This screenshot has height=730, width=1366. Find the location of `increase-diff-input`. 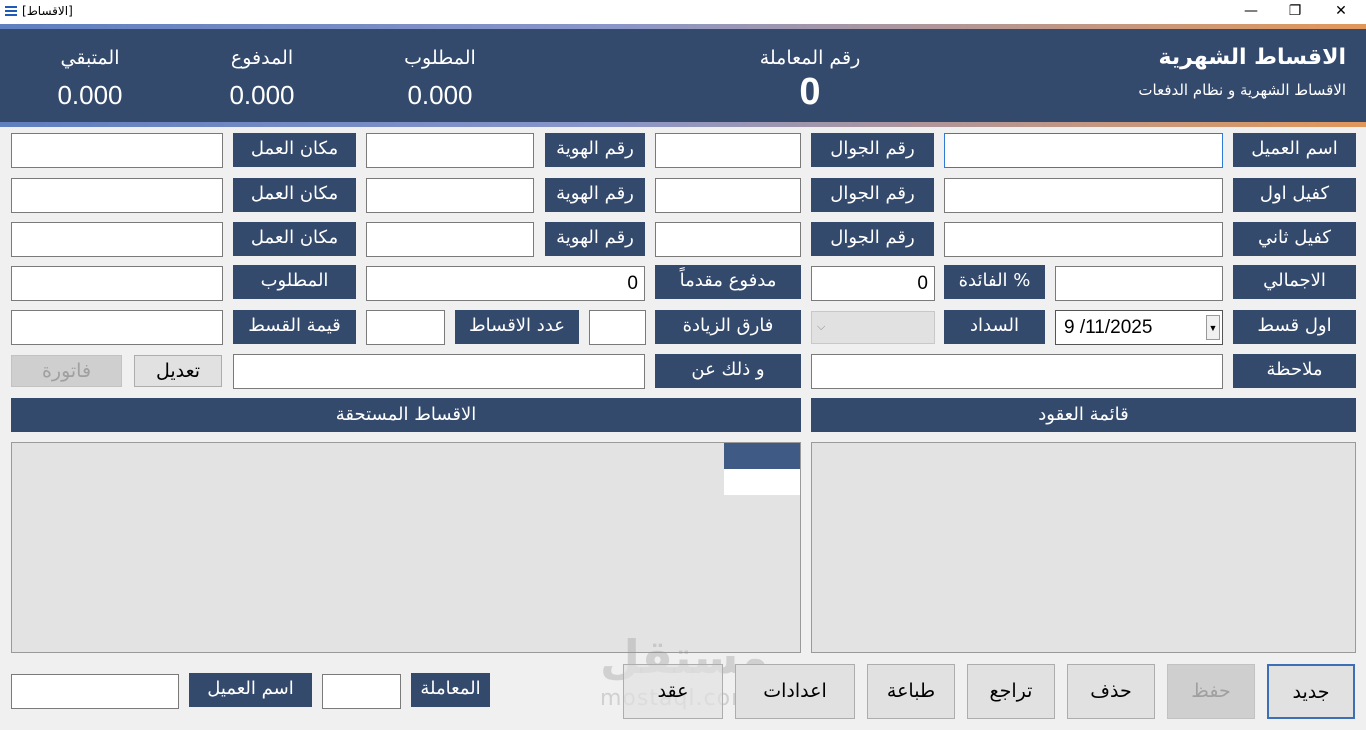

increase-diff-input is located at coordinates (617, 327).